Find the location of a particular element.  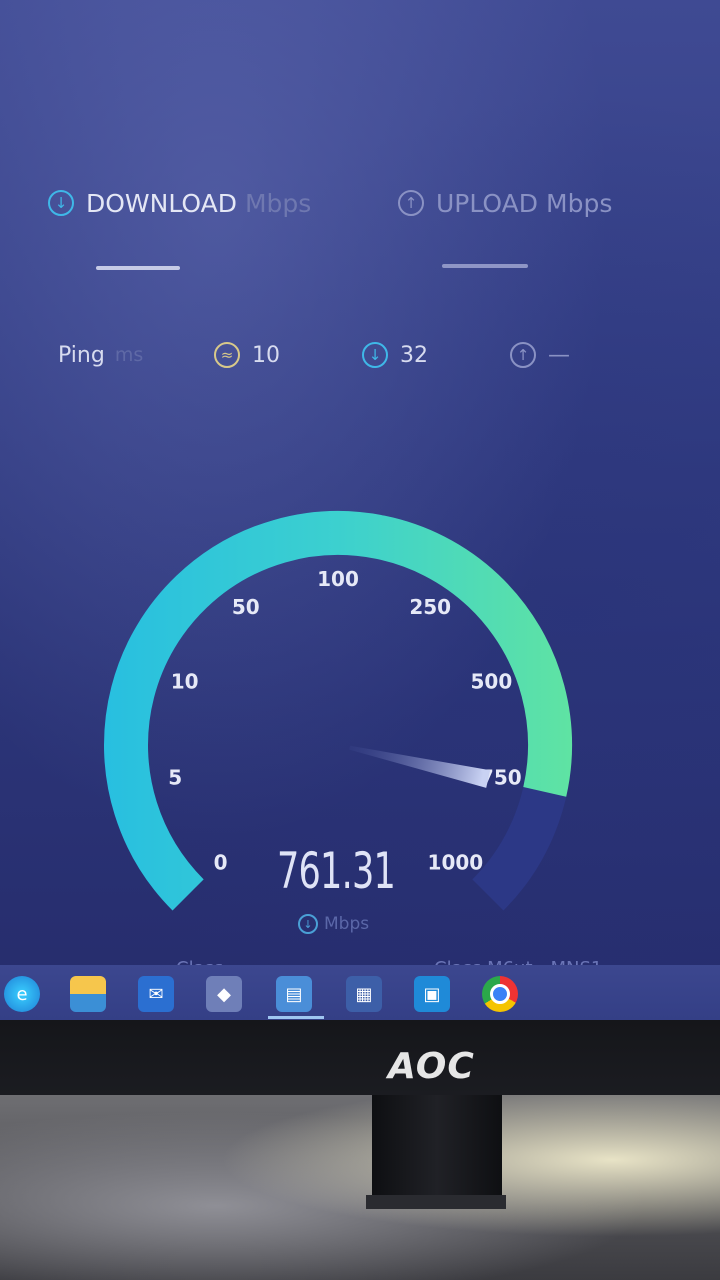

gauge-tick-label: 1000 is located at coordinates (456, 862).